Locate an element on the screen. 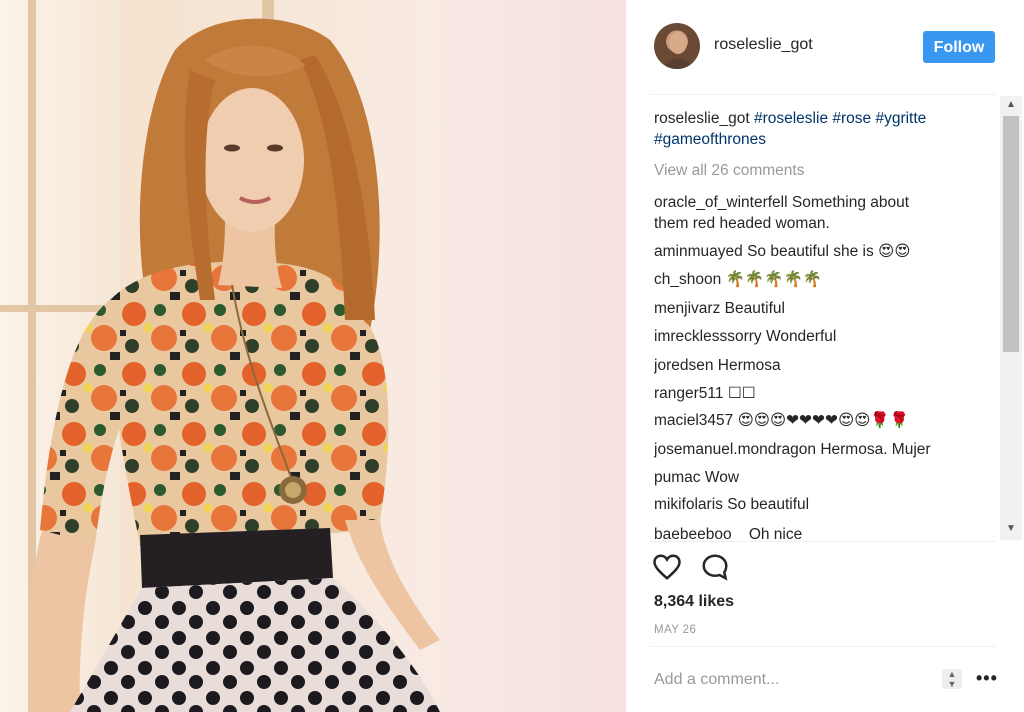 This screenshot has height=712, width=1024. comment-item: imrecklesssorry Wonderful is located at coordinates (814, 336).